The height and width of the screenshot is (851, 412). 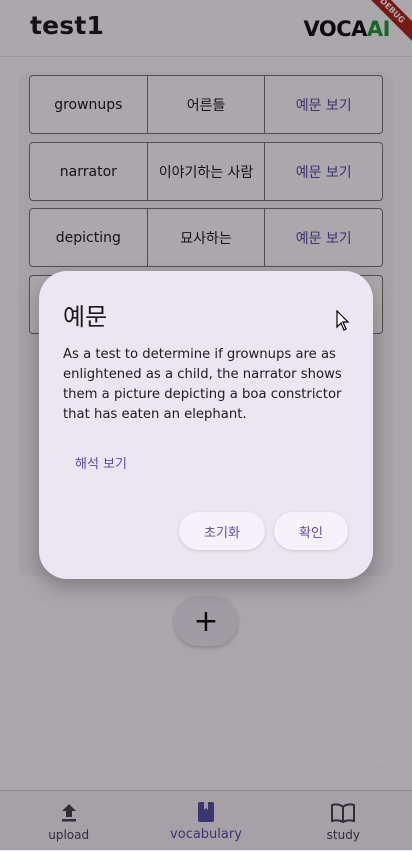 I want to click on confirm-button: 확인, so click(x=311, y=531).